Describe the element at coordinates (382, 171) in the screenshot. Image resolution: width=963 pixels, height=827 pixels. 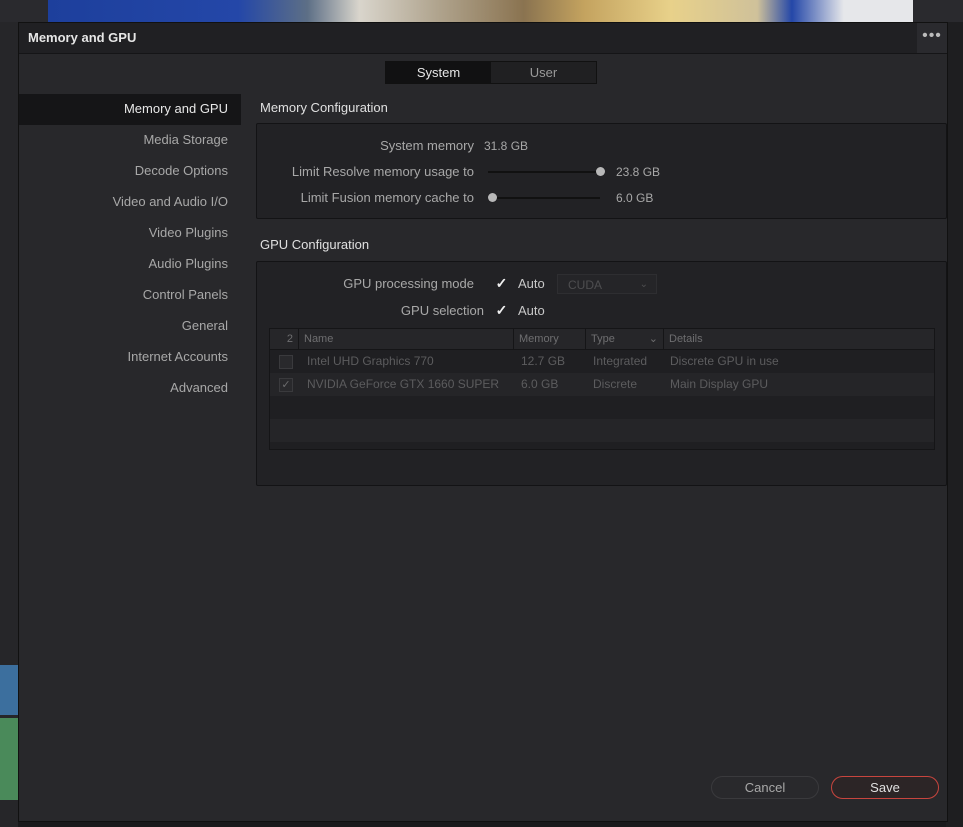
I see `resolve-memory-label: Limit Resolve memory usage to` at that location.